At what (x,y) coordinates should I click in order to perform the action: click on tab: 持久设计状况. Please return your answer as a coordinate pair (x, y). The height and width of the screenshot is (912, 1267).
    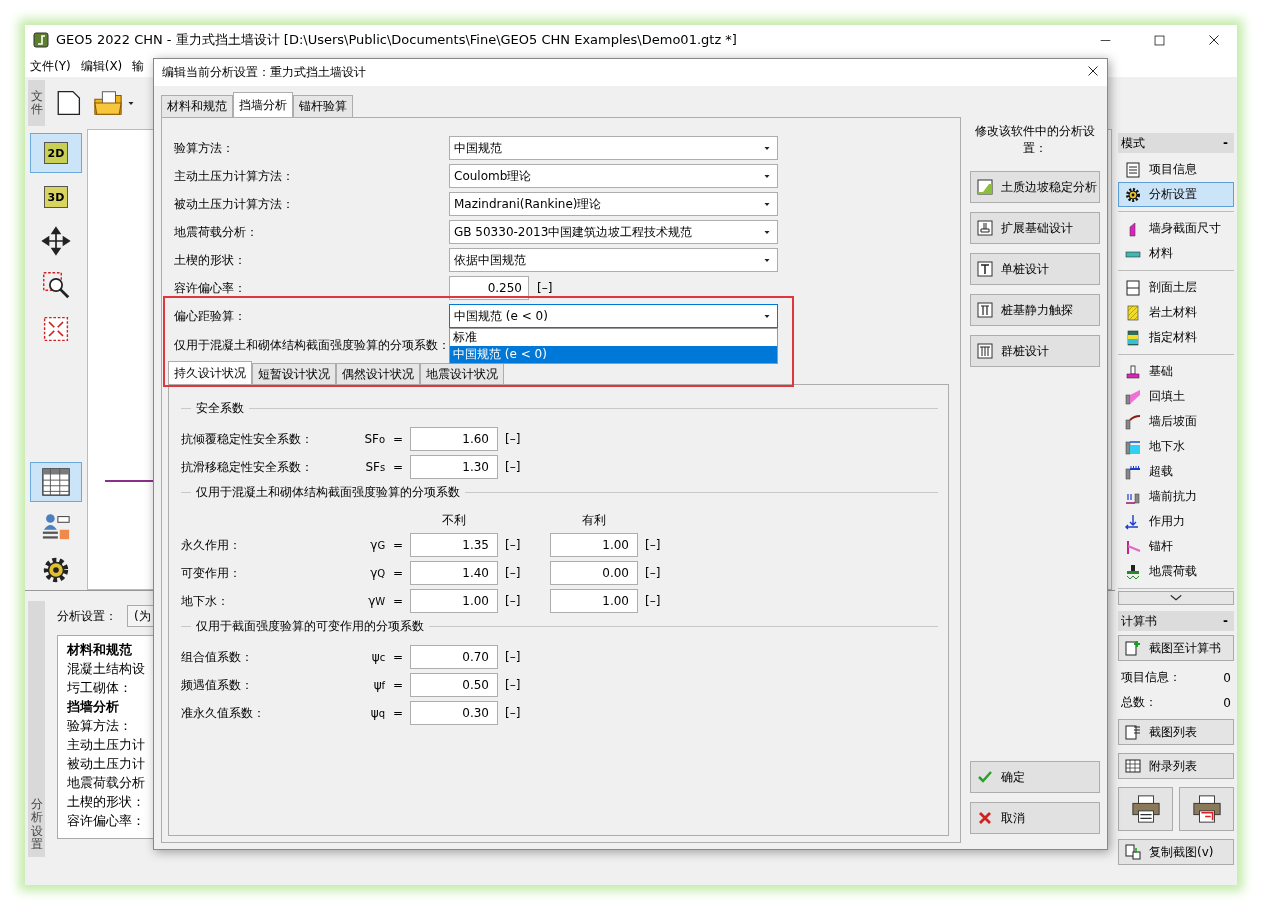
    Looking at the image, I should click on (210, 372).